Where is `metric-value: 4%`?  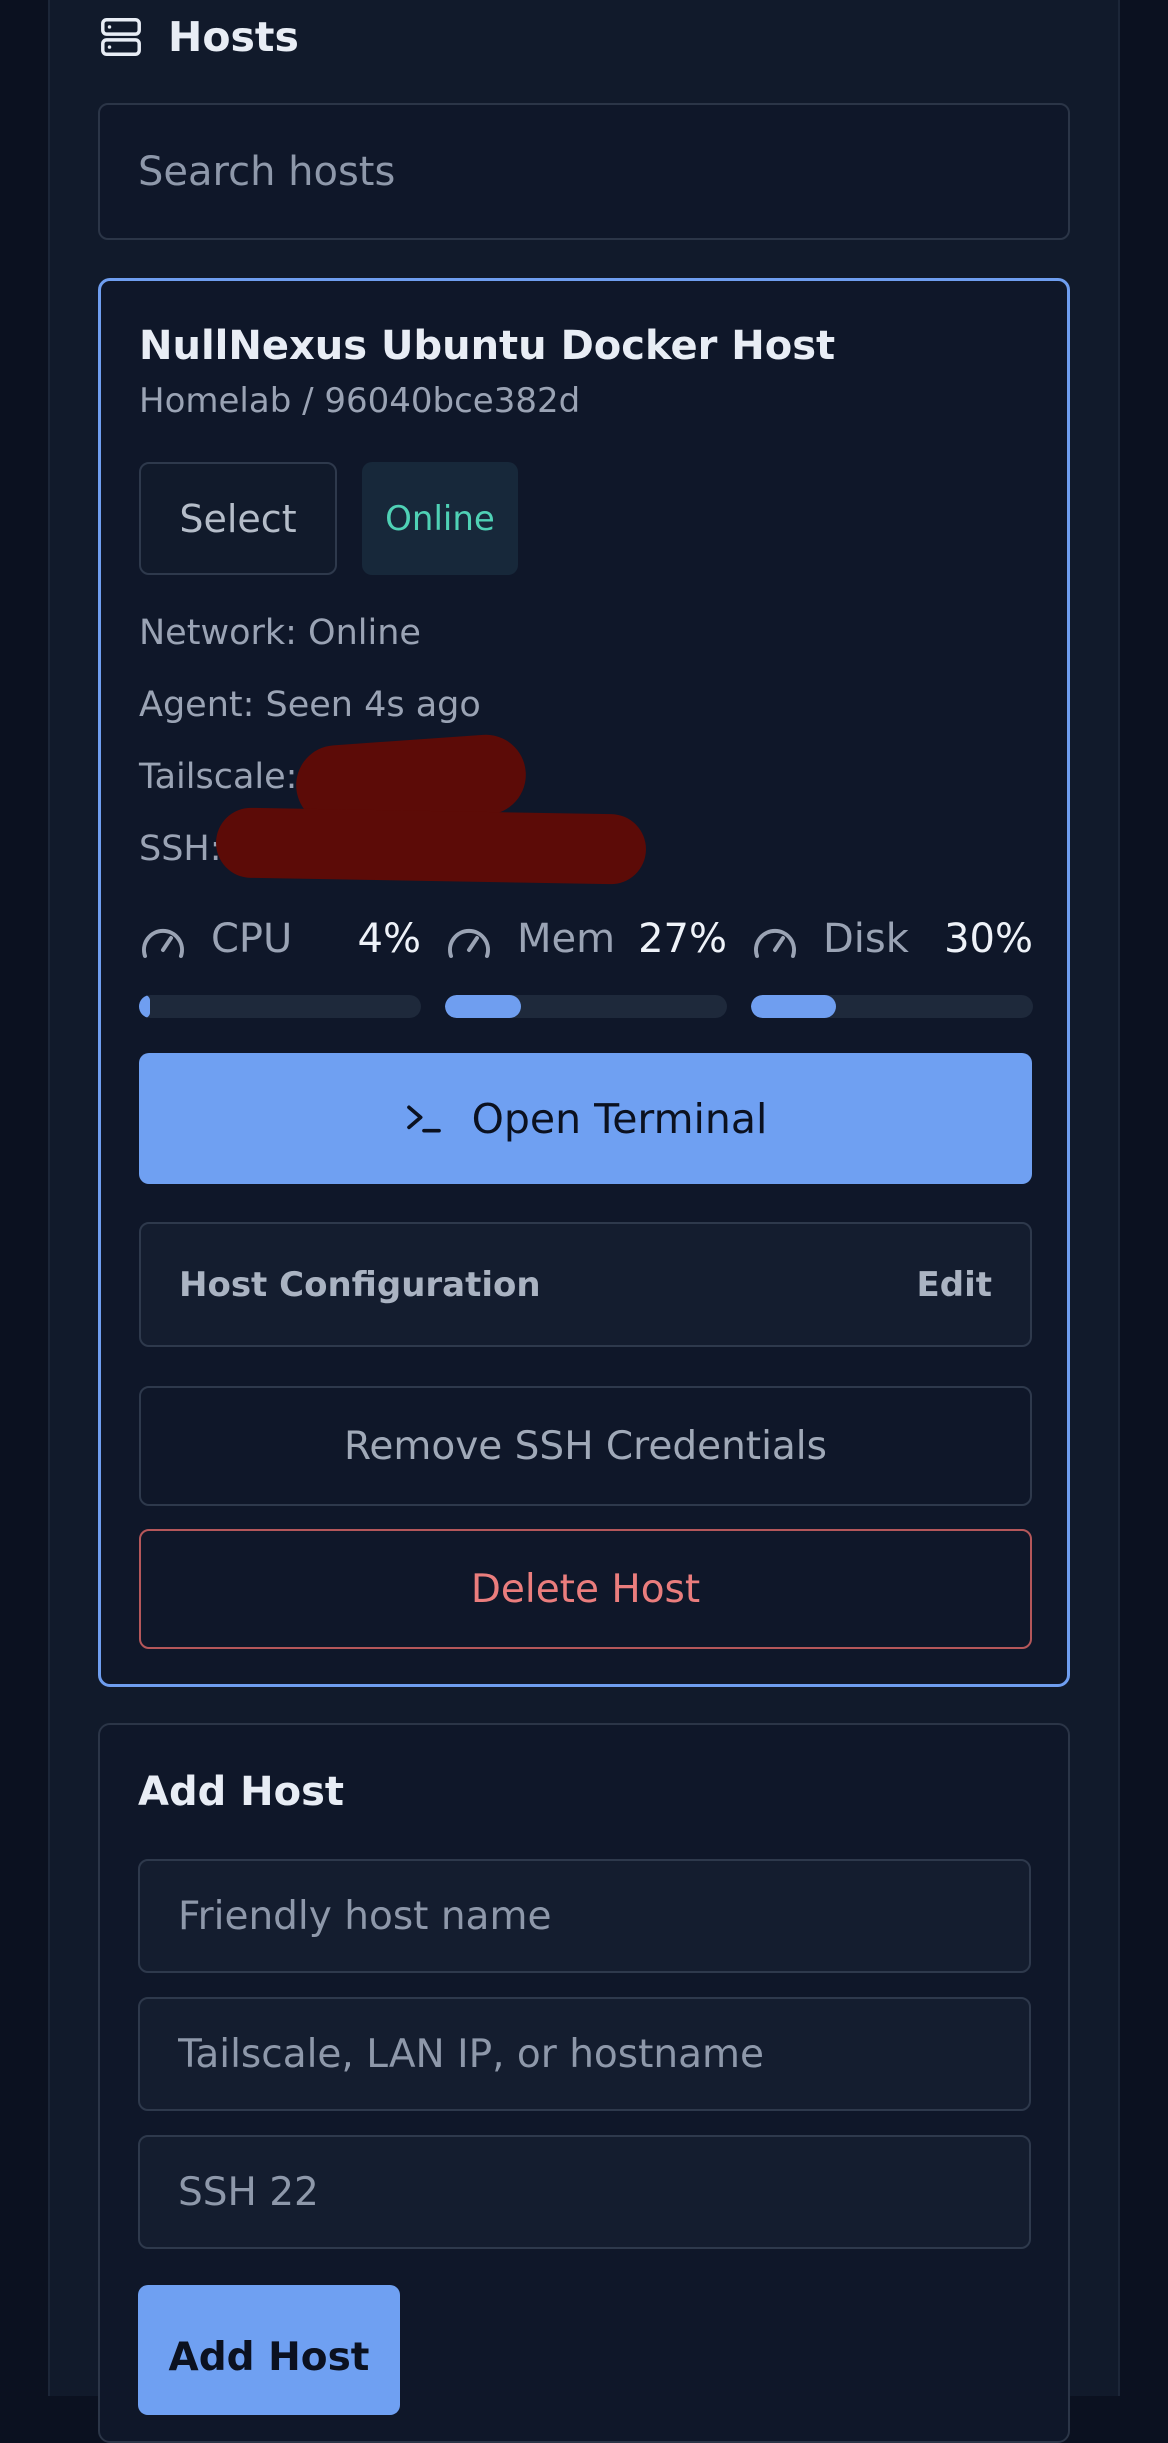 metric-value: 4% is located at coordinates (389, 939).